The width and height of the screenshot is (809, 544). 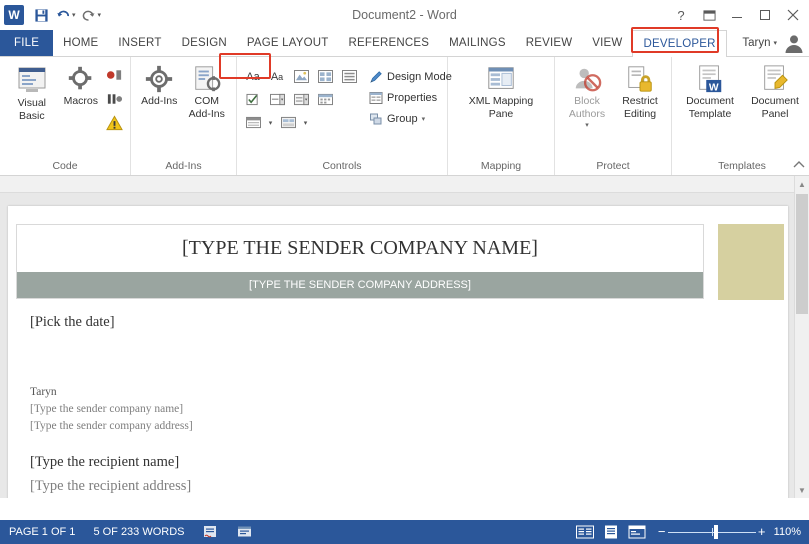 What do you see at coordinates (114, 98) in the screenshot?
I see `pause-recording-button` at bounding box center [114, 98].